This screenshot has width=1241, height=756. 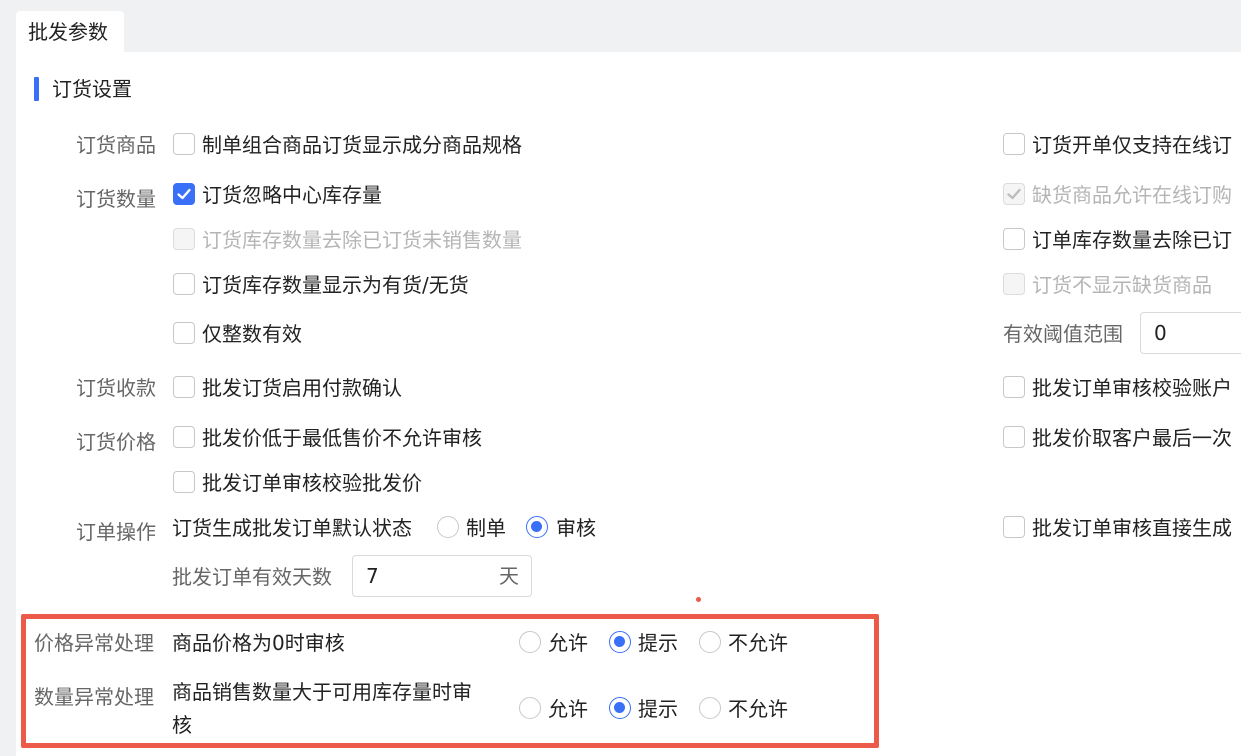 What do you see at coordinates (1132, 145) in the screenshot?
I see `option-label: 订货开单仅支持在线订` at bounding box center [1132, 145].